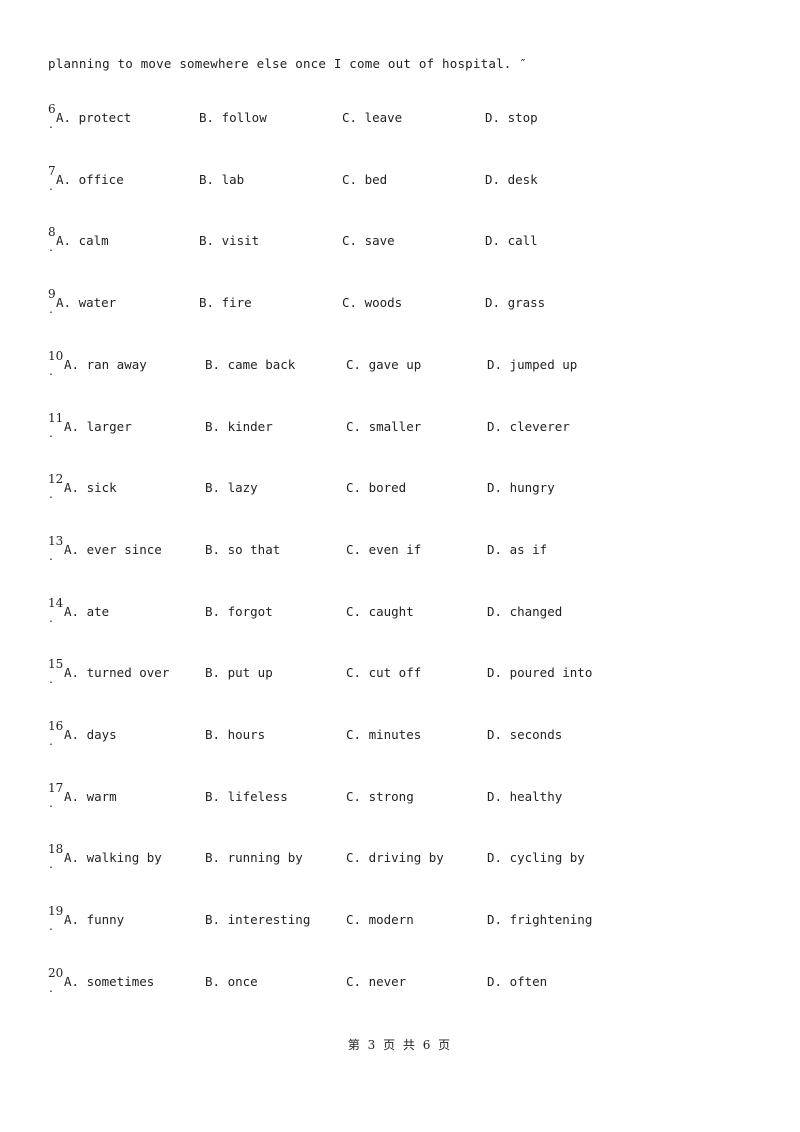  I want to click on question-number: 19, so click(56, 911).